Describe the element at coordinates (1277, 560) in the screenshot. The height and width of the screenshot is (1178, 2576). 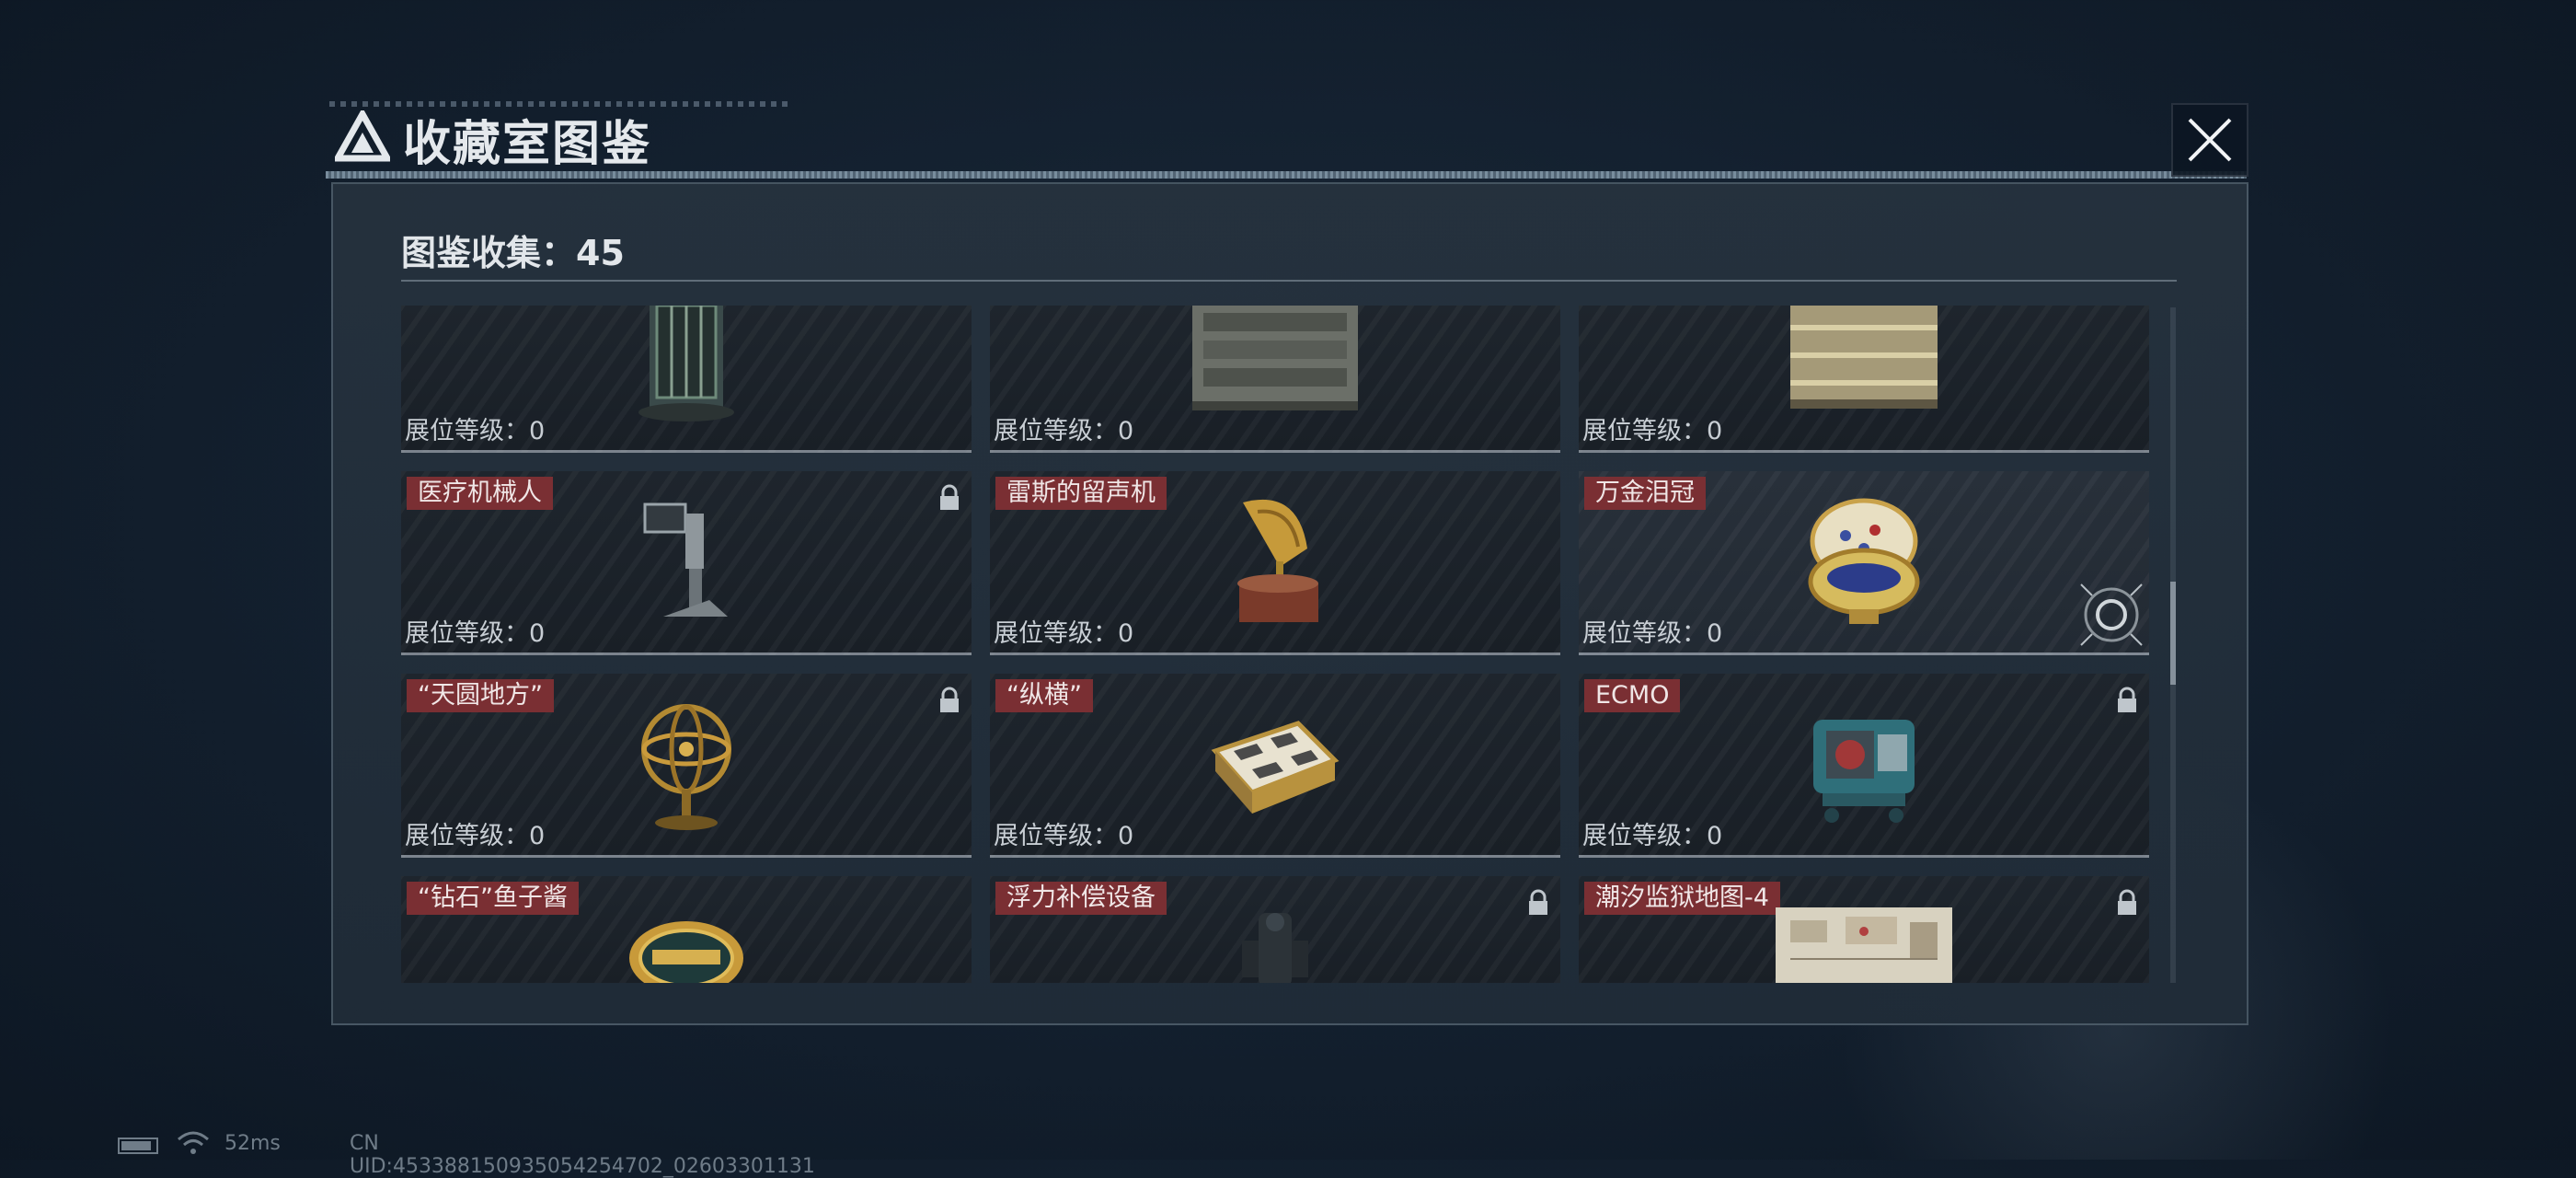
I see `gramophone-icon` at that location.